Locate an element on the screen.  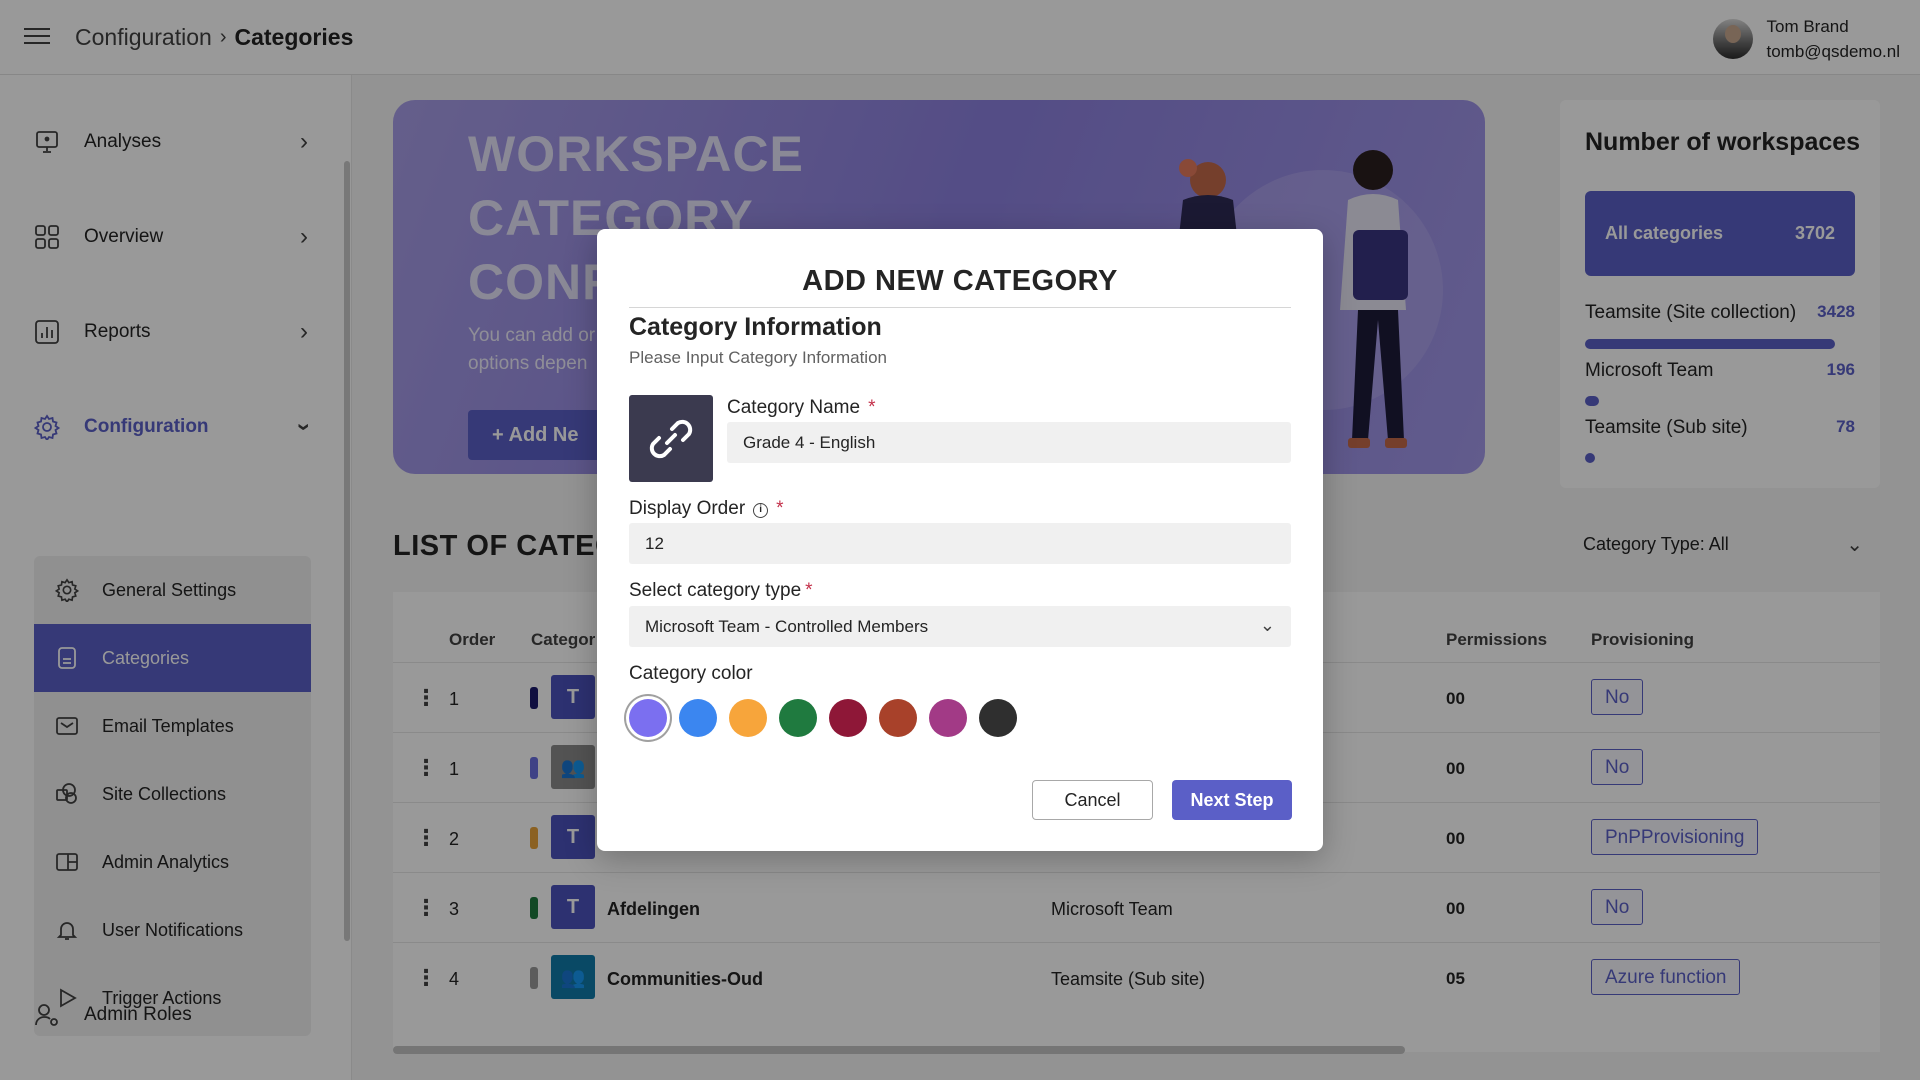
display-order-field: 12 is located at coordinates (960, 543).